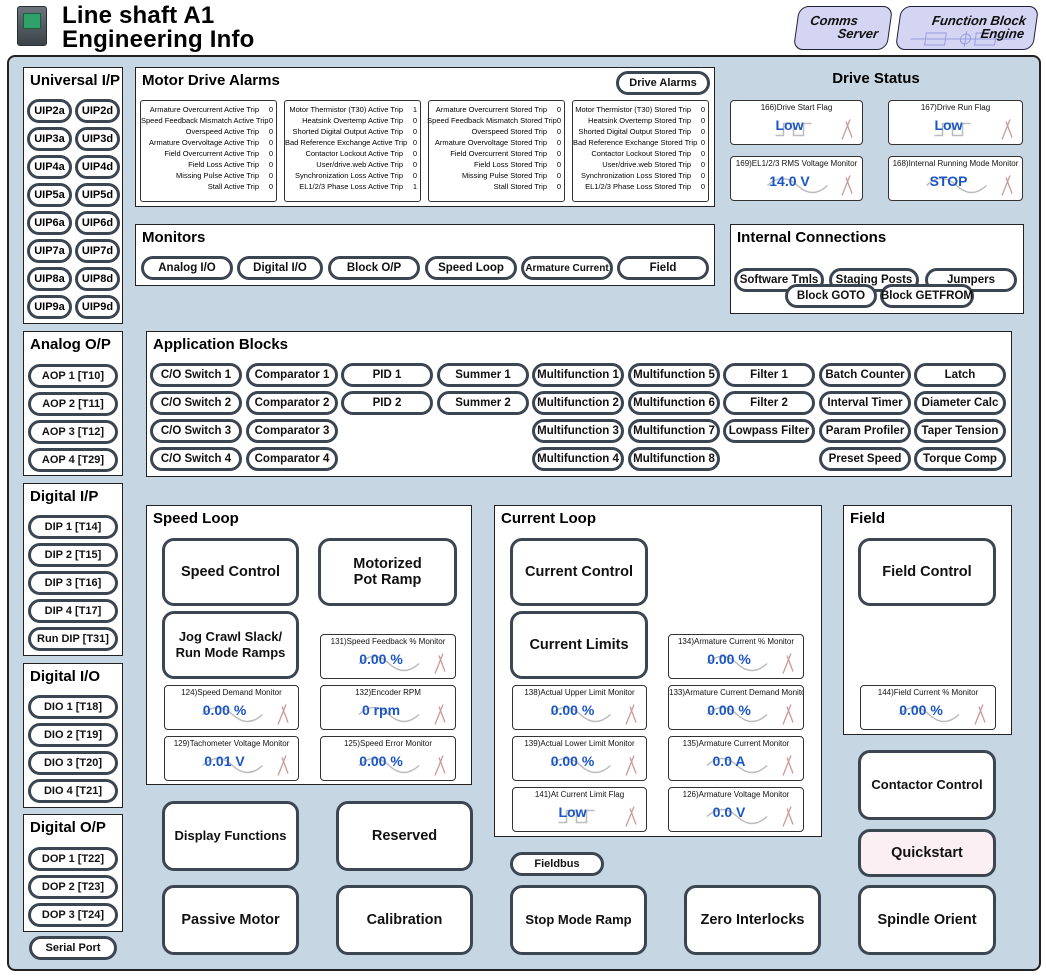  I want to click on digital-io-button: DIO 2 [T19], so click(73, 735).